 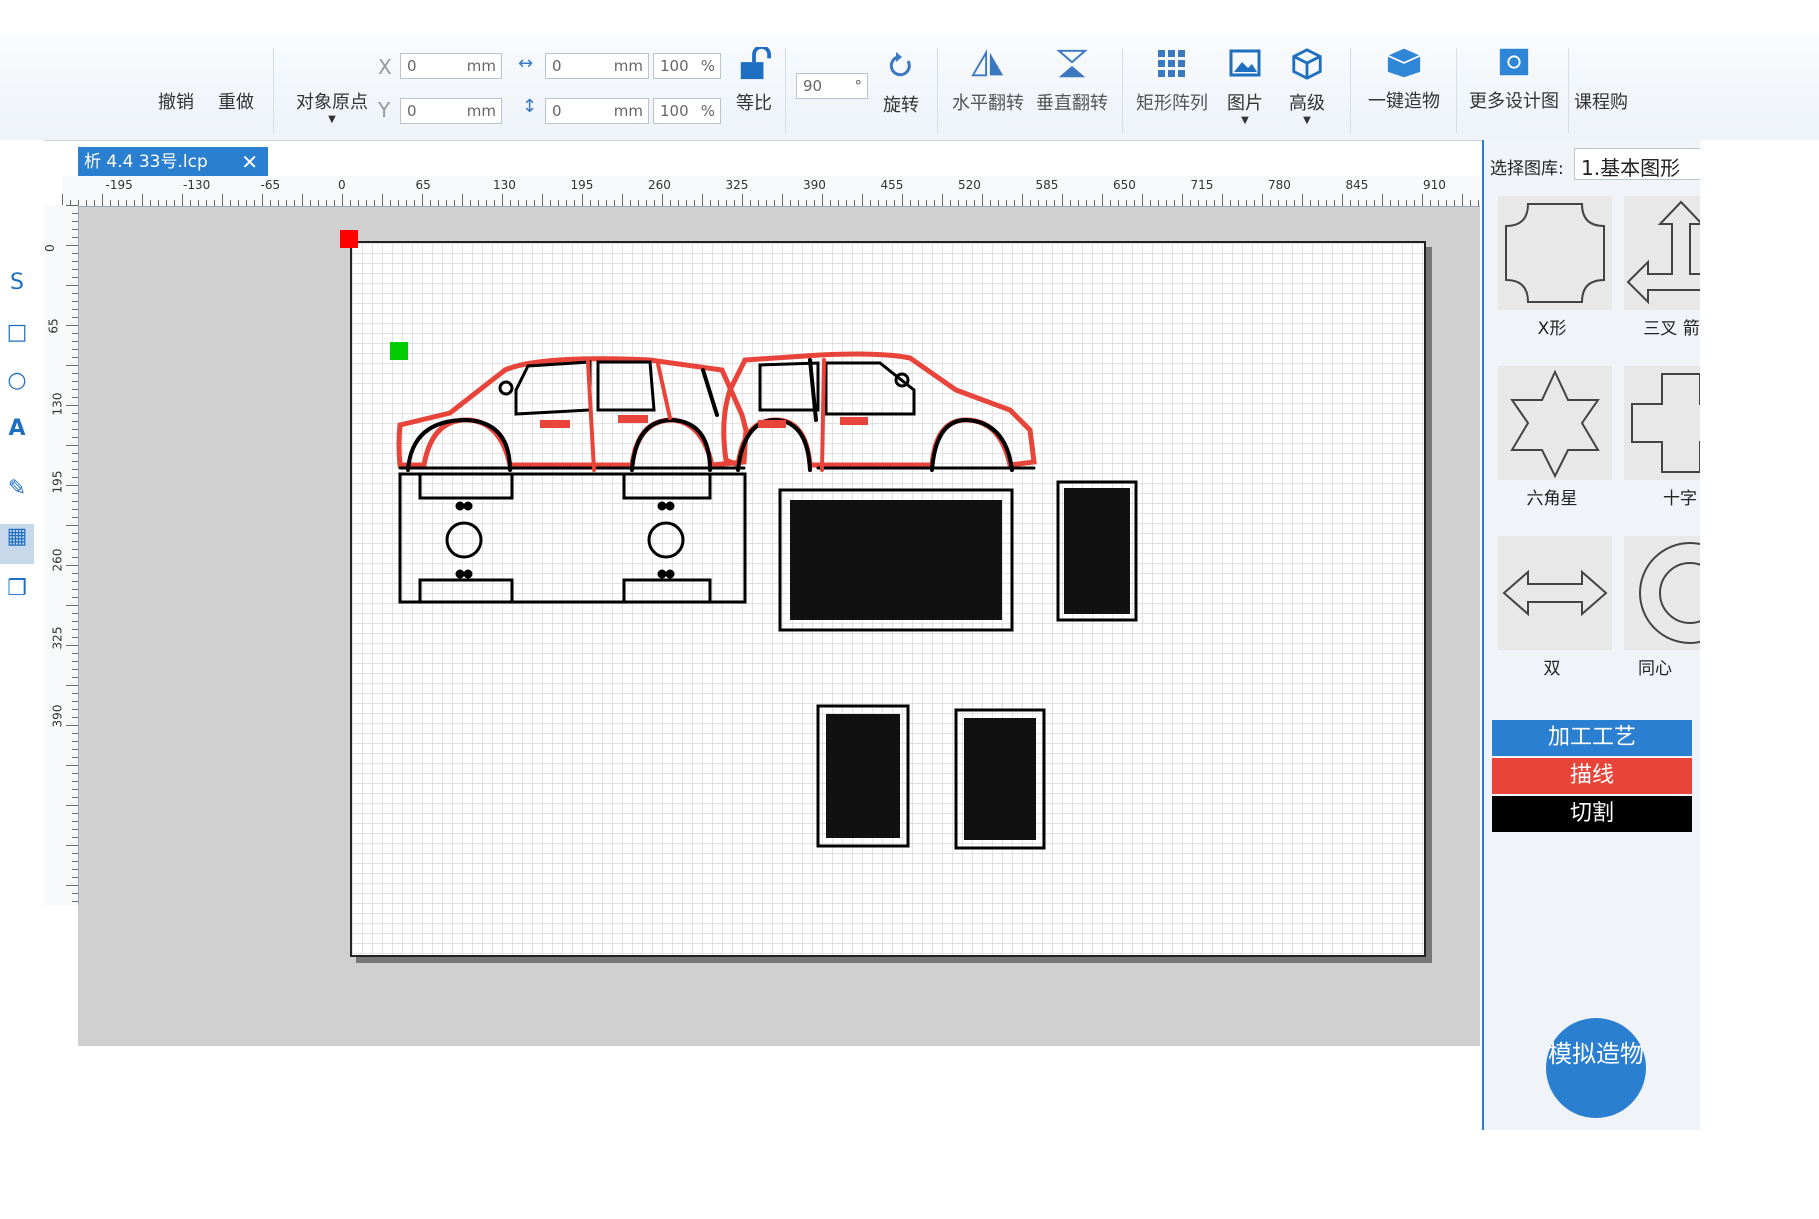 What do you see at coordinates (332, 106) in the screenshot?
I see `object-origin-button: 对象原点 ▼` at bounding box center [332, 106].